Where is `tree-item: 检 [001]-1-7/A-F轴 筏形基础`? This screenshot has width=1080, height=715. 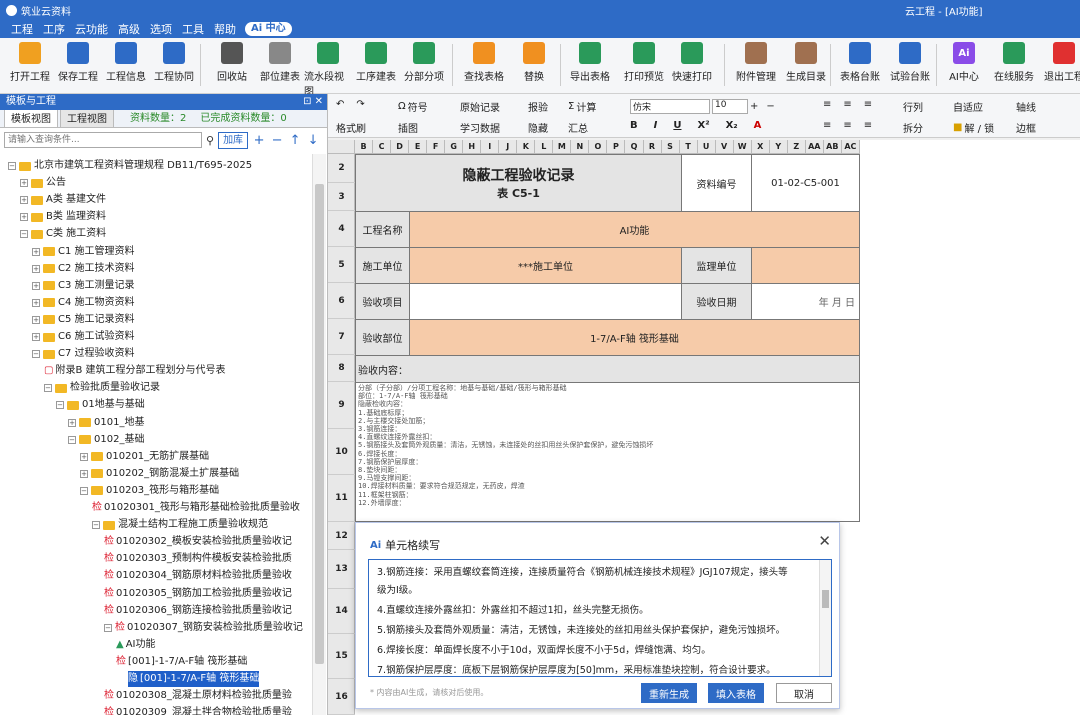
tree-item: 检 [001]-1-7/A-F轴 筏形基础 is located at coordinates (181, 662).